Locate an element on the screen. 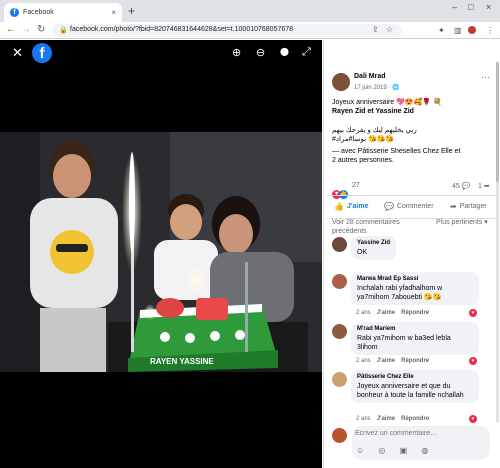 The width and height of the screenshot is (500, 468). sort-comments-dropdown: Plus pertinents ▾ is located at coordinates (462, 222).